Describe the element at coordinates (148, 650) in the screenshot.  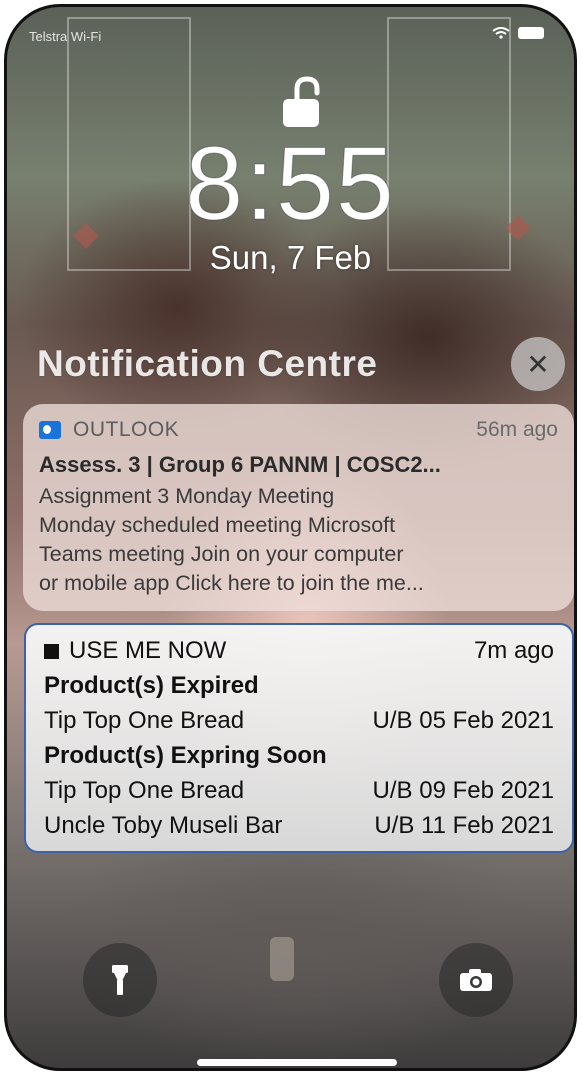
I see `notification-app-name: USE ME NOW` at that location.